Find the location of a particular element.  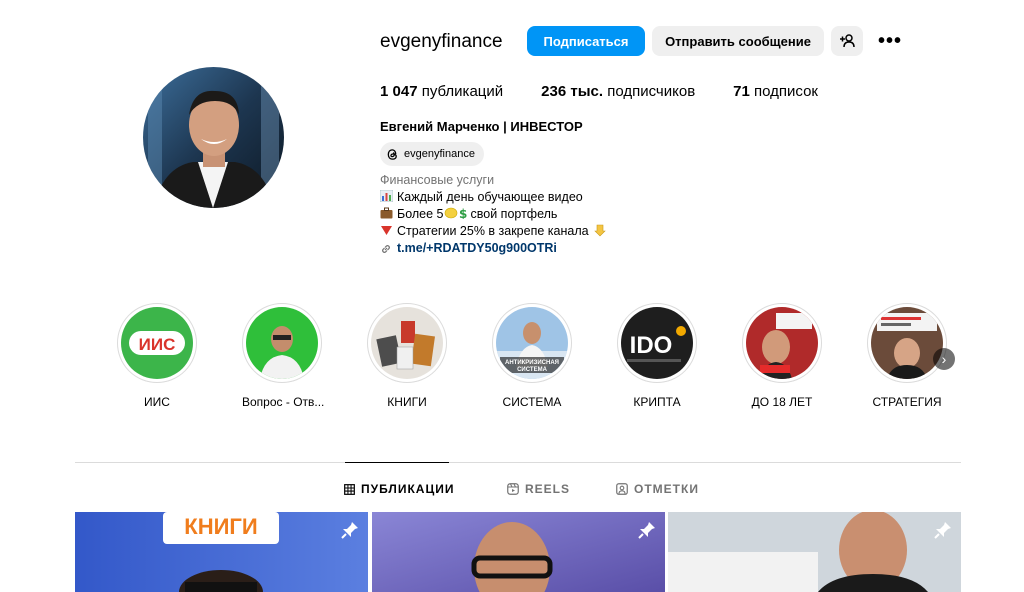

pointing-down-emoji-icon is located at coordinates (600, 230).